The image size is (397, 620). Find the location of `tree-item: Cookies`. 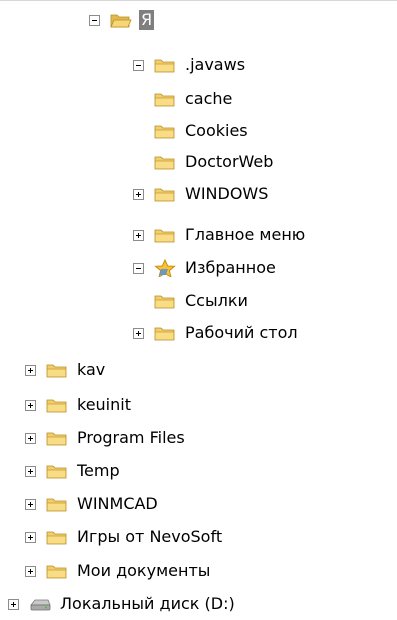

tree-item: Cookies is located at coordinates (191, 131).